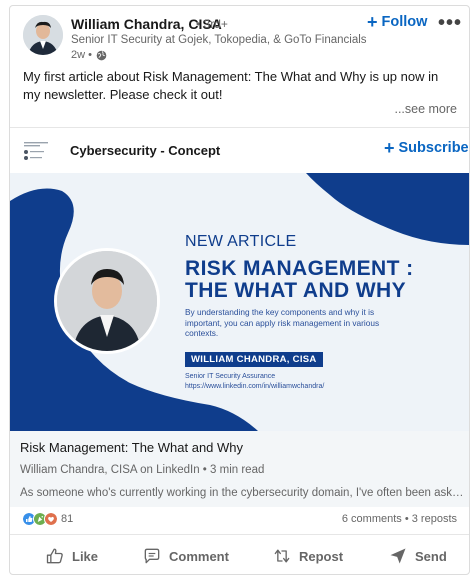 The width and height of the screenshot is (474, 579). I want to click on like-button: Like, so click(72, 555).